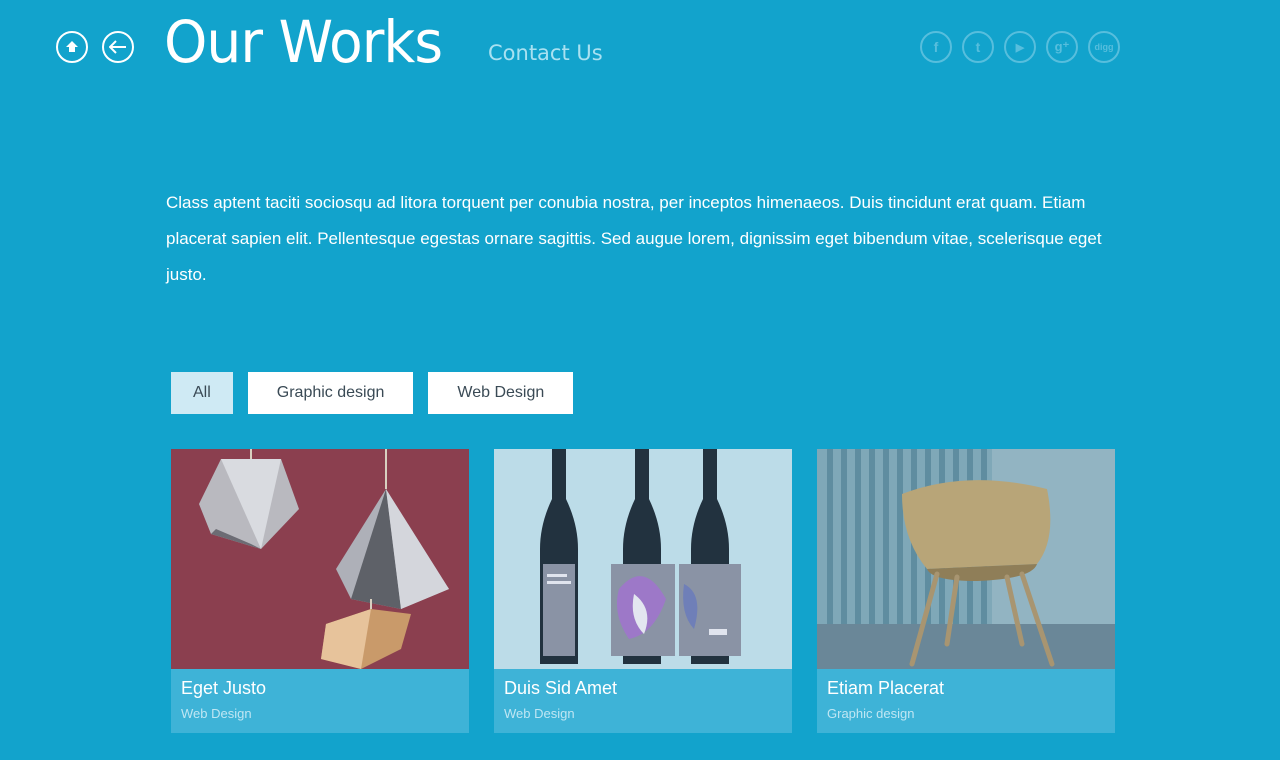 Image resolution: width=1280 pixels, height=760 pixels. Describe the element at coordinates (886, 688) in the screenshot. I see `work-title: Etiam Placerat` at that location.